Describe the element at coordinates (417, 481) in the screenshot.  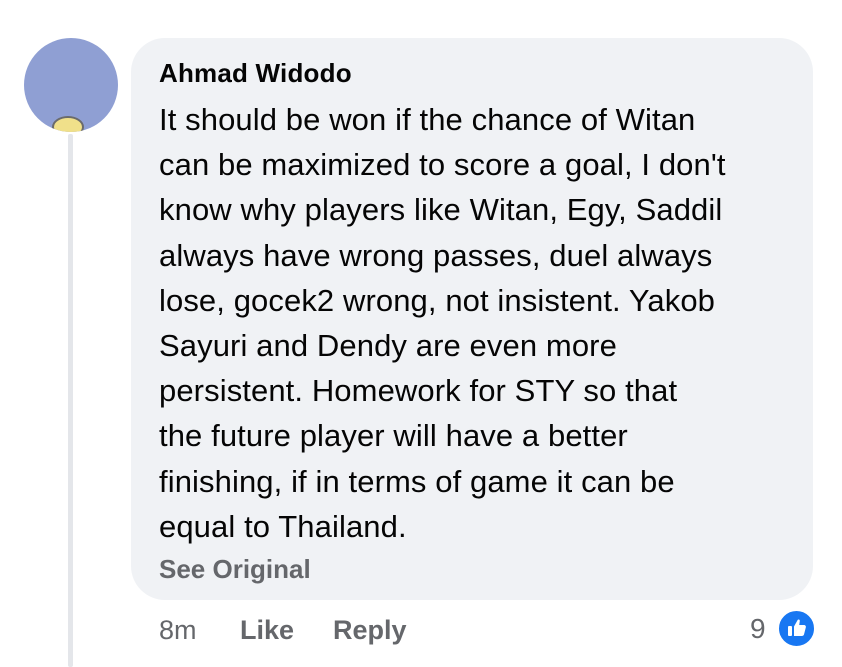
I see `comment-text-line: finishing, if in terms of game it can be` at that location.